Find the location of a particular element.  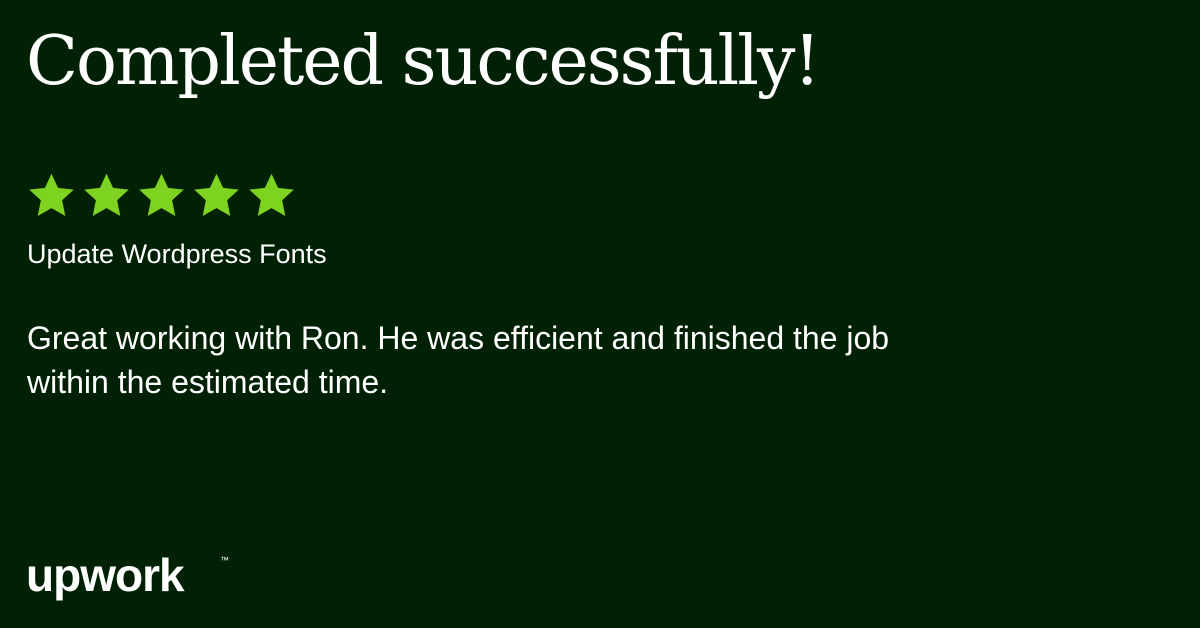

job-title: Update Wordpress Fonts is located at coordinates (177, 254).